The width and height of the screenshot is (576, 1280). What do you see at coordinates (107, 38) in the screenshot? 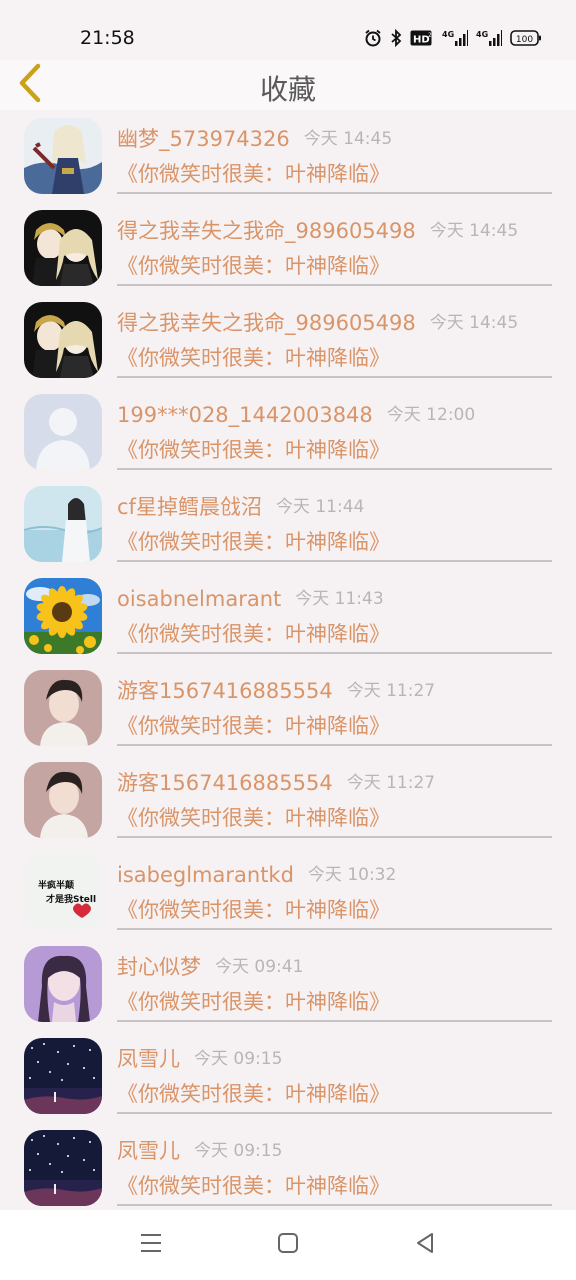
I see `status-time: 21:58` at bounding box center [107, 38].